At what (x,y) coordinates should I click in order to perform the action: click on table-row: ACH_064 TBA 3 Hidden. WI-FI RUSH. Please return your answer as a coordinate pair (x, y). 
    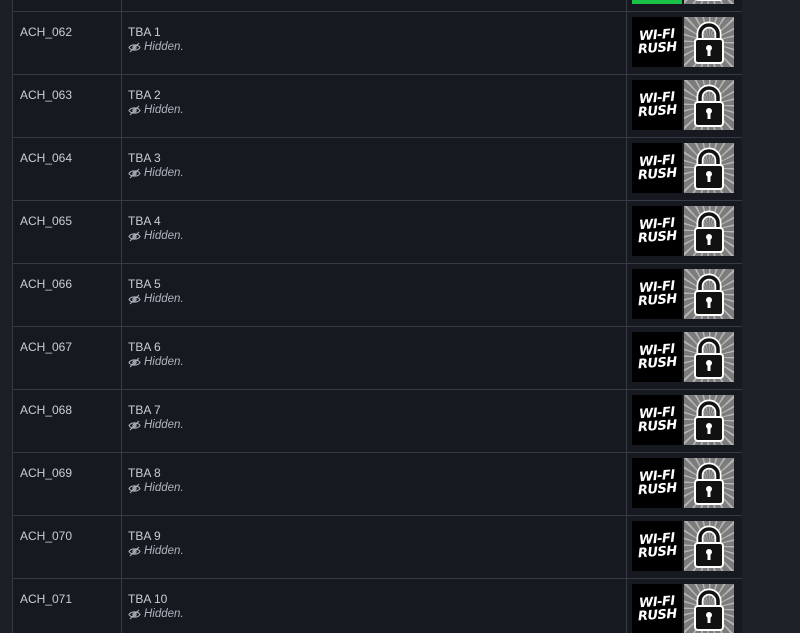
    Looking at the image, I should click on (378, 168).